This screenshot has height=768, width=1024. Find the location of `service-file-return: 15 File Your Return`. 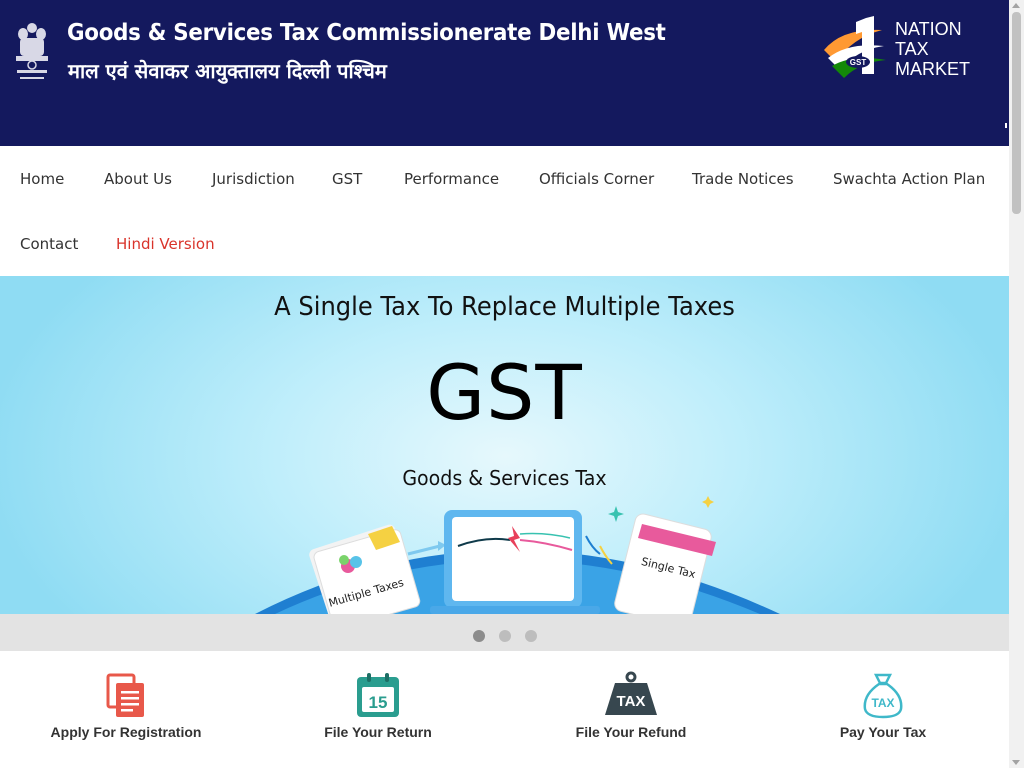

service-file-return: 15 File Your Return is located at coordinates (378, 709).